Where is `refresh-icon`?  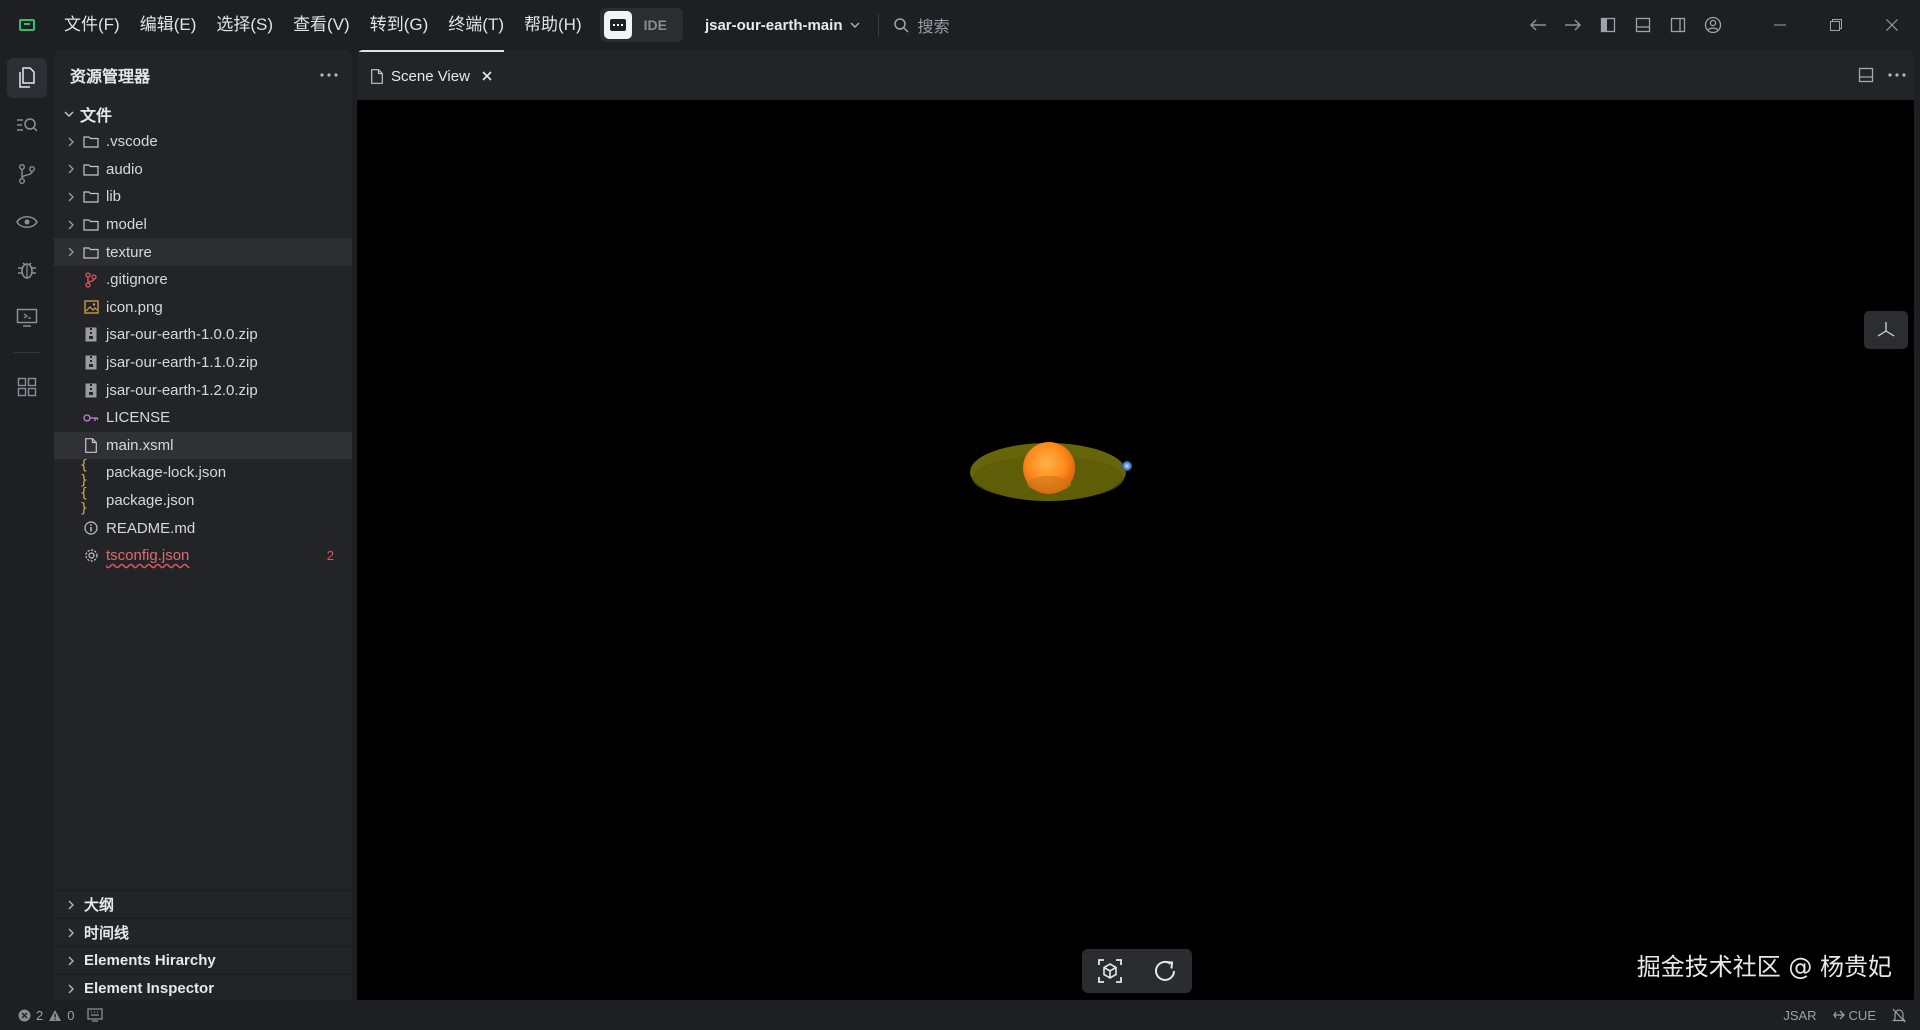 refresh-icon is located at coordinates (1165, 971).